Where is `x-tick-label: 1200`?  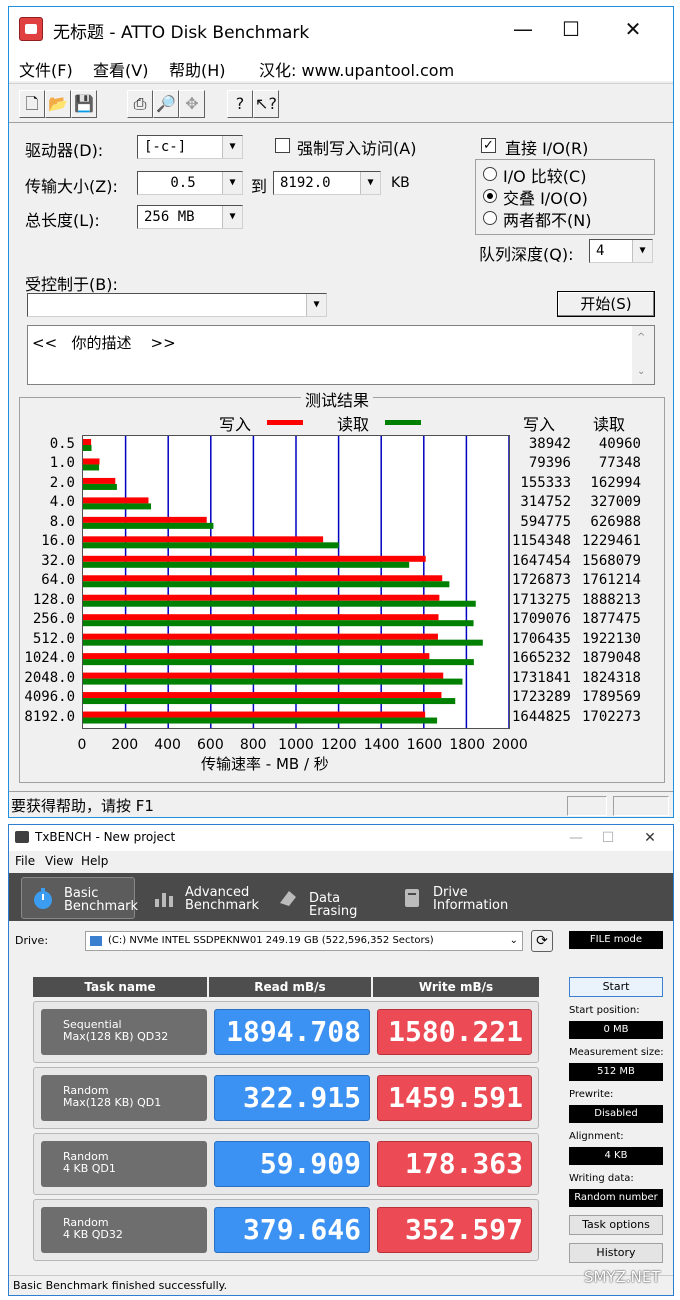
x-tick-label: 1200 is located at coordinates (338, 745).